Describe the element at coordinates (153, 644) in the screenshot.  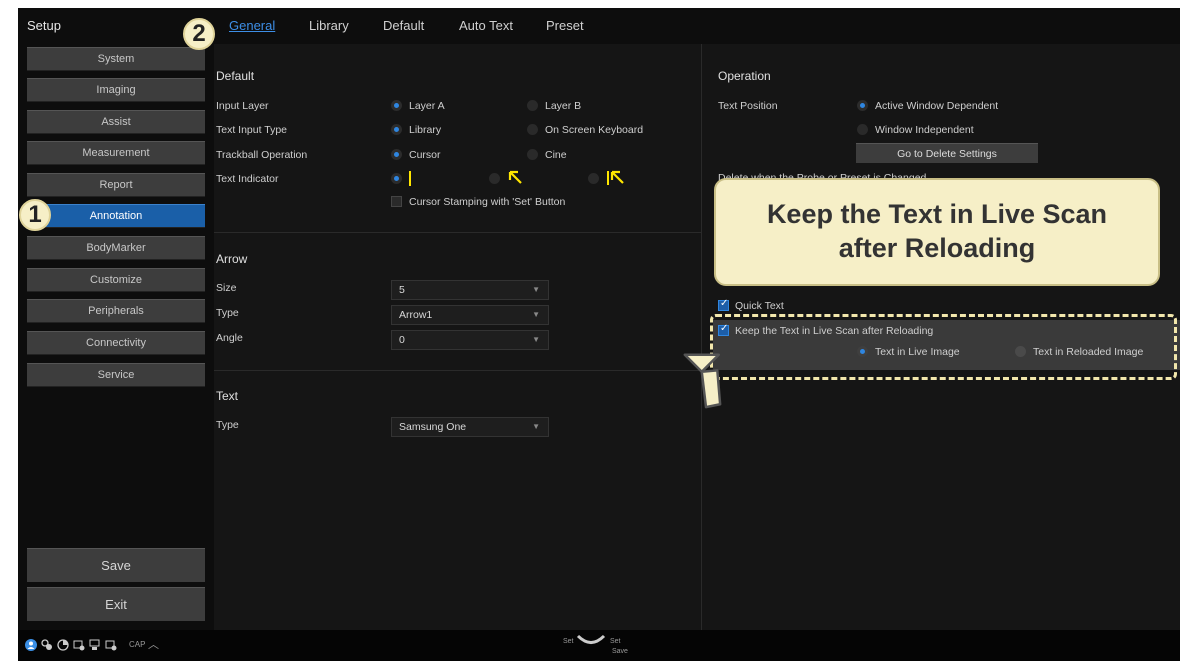
I see `chevron-up-icon: ︿` at that location.